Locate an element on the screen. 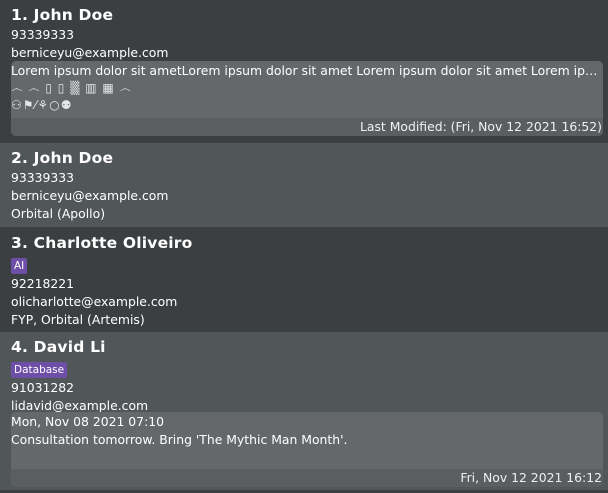 This screenshot has width=608, height=493. person-name: 1. John Doe is located at coordinates (62, 15).